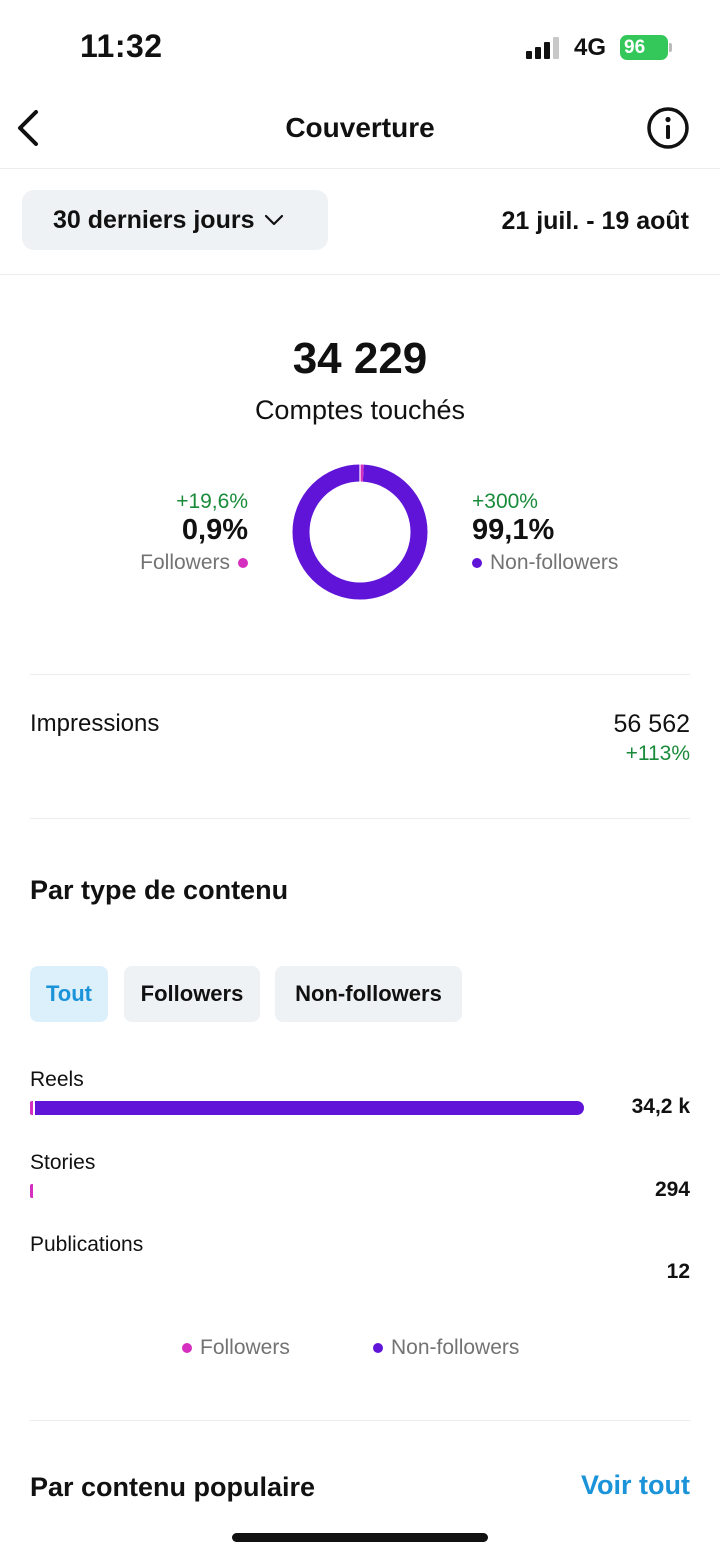 Image resolution: width=720 pixels, height=1558 pixels. What do you see at coordinates (360, 168) in the screenshot?
I see `header-divider` at bounding box center [360, 168].